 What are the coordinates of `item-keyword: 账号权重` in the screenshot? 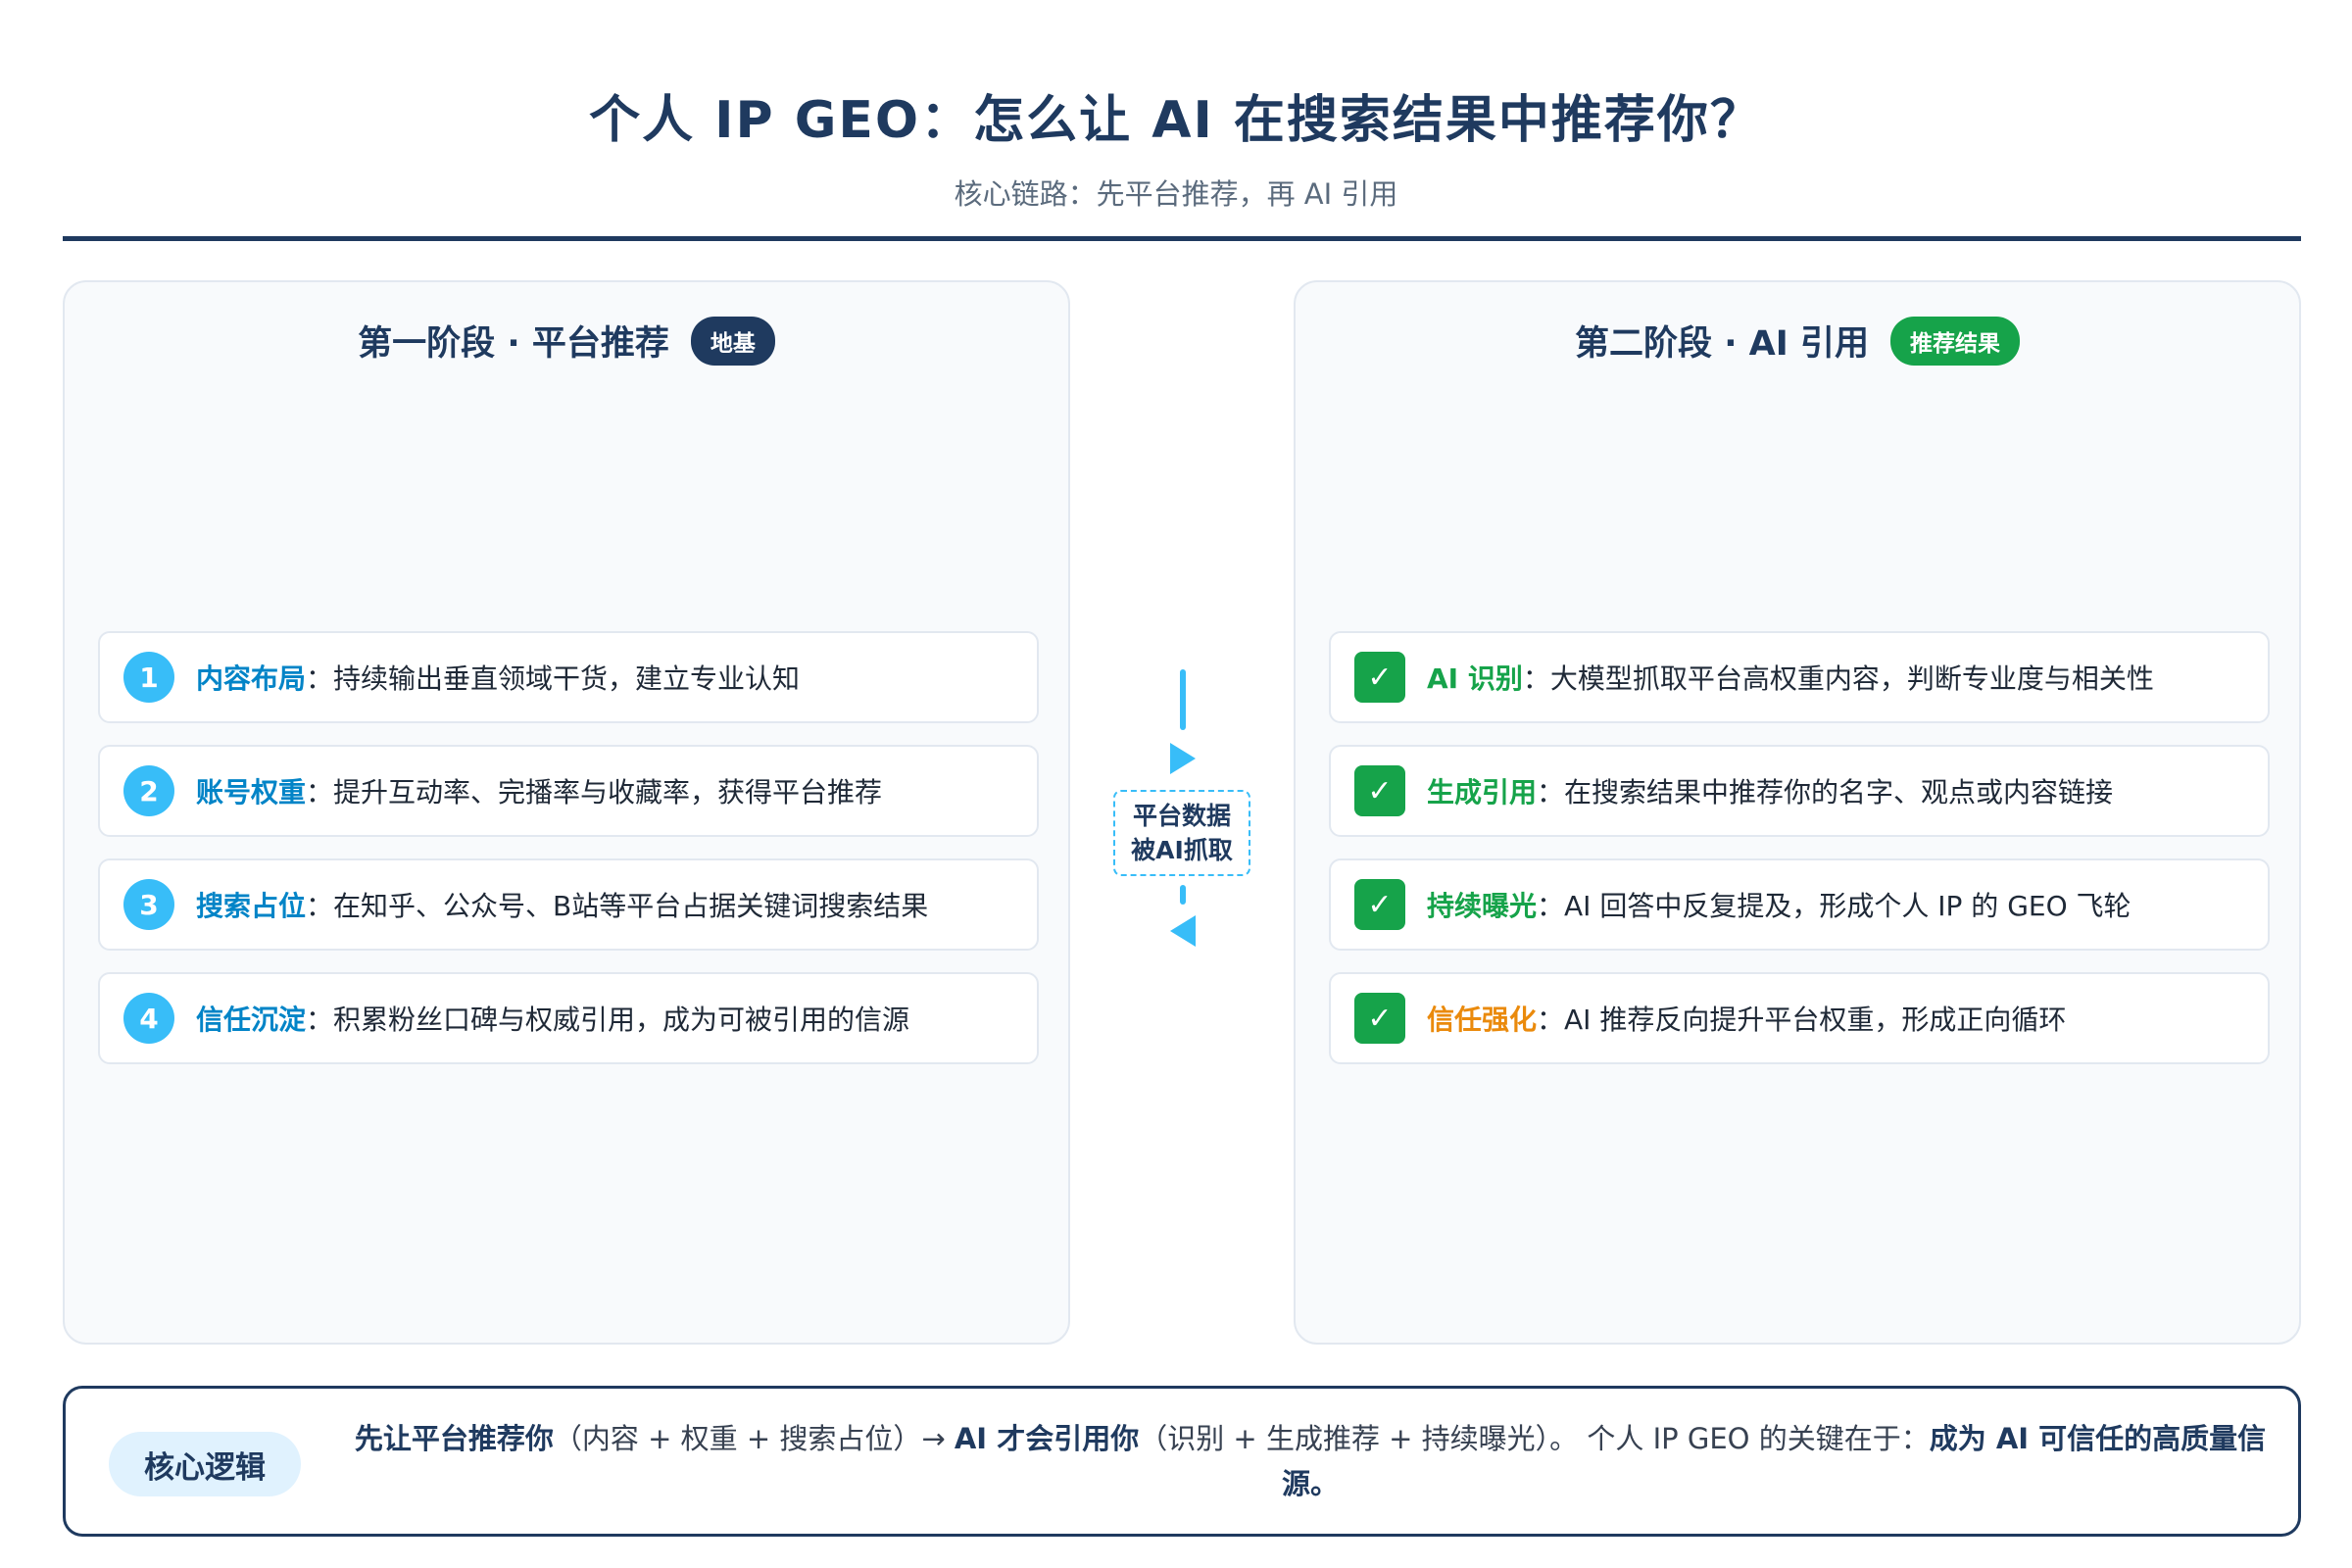 It's located at (252, 792).